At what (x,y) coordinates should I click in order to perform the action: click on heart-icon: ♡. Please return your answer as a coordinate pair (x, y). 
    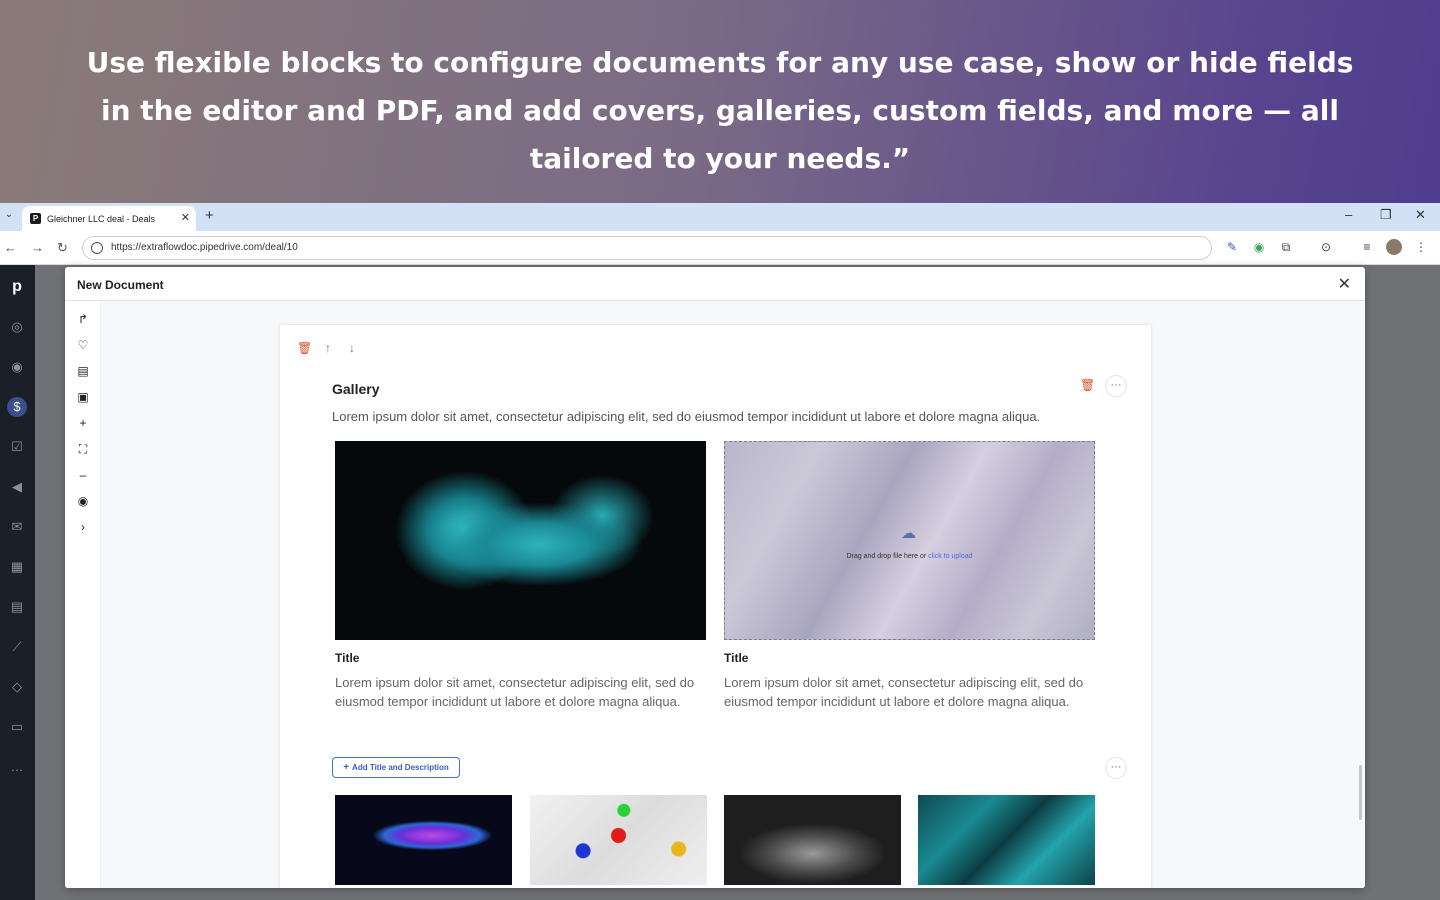
    Looking at the image, I should click on (83, 345).